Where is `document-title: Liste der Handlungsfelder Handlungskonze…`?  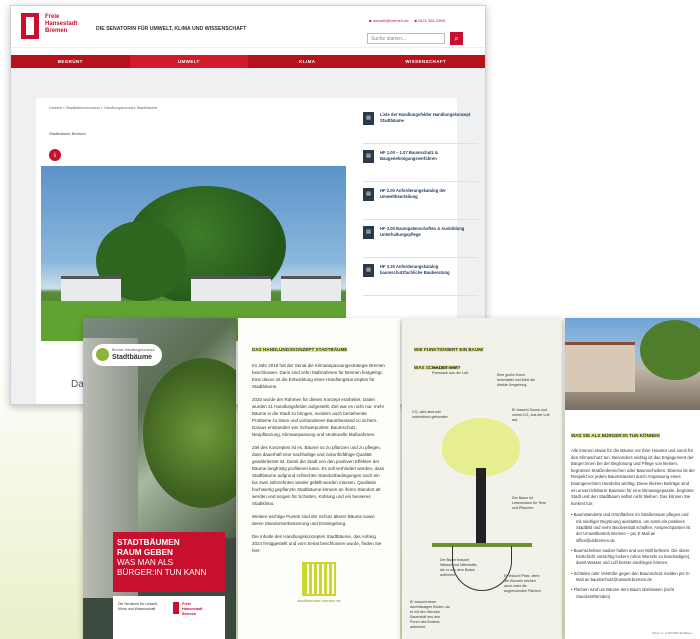 document-title: Liste der Handlungsfelder Handlungskonze… is located at coordinates (425, 117).